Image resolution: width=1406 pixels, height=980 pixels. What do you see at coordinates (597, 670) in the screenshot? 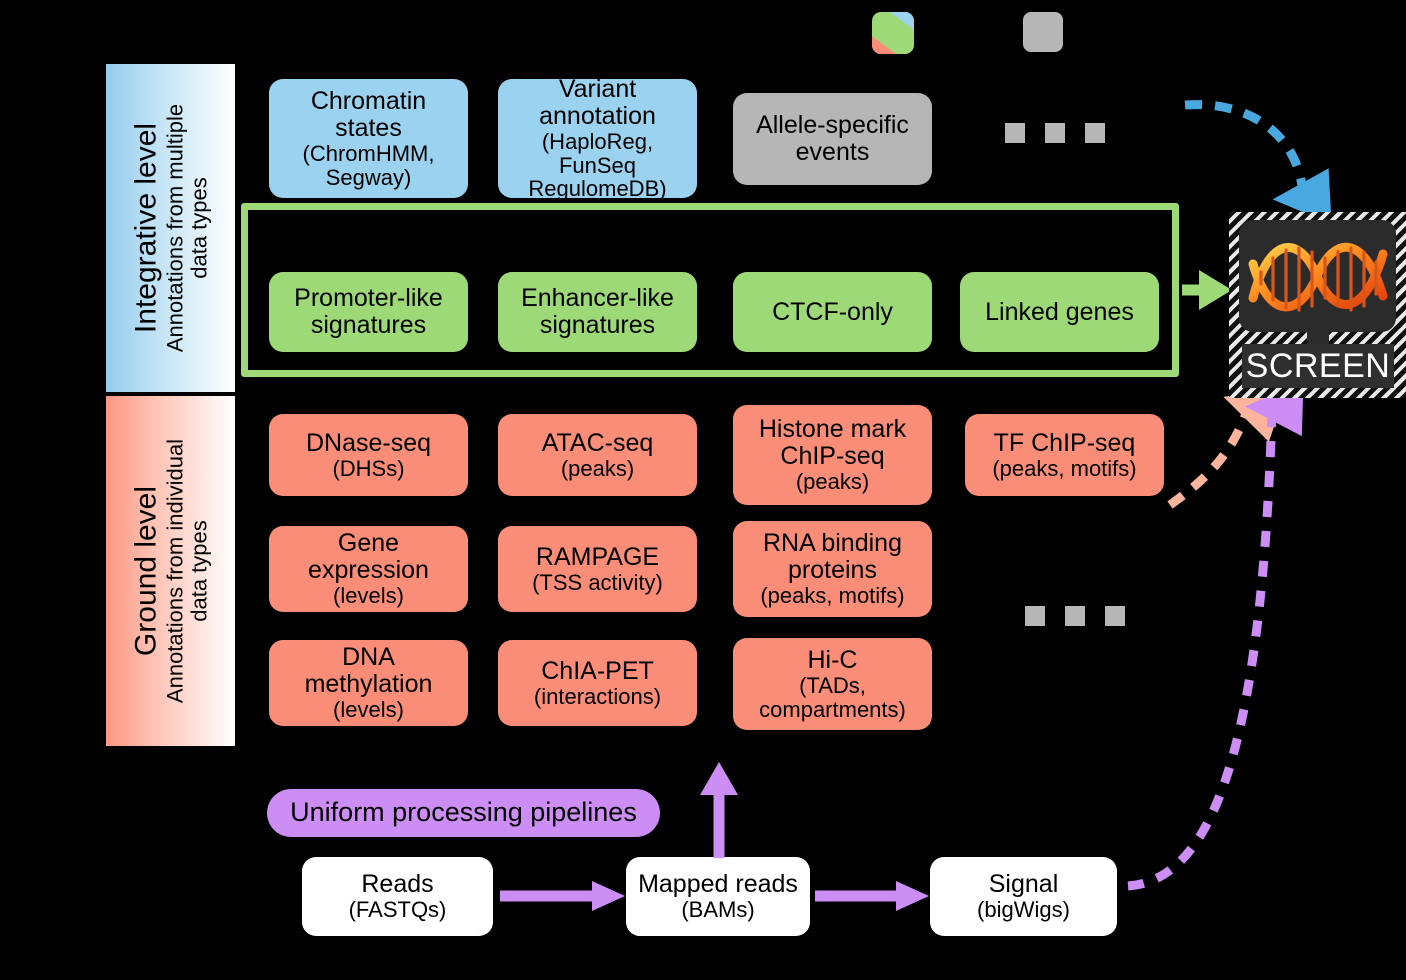
I see `node-chia-pet-line-1: ChIA-PET` at bounding box center [597, 670].